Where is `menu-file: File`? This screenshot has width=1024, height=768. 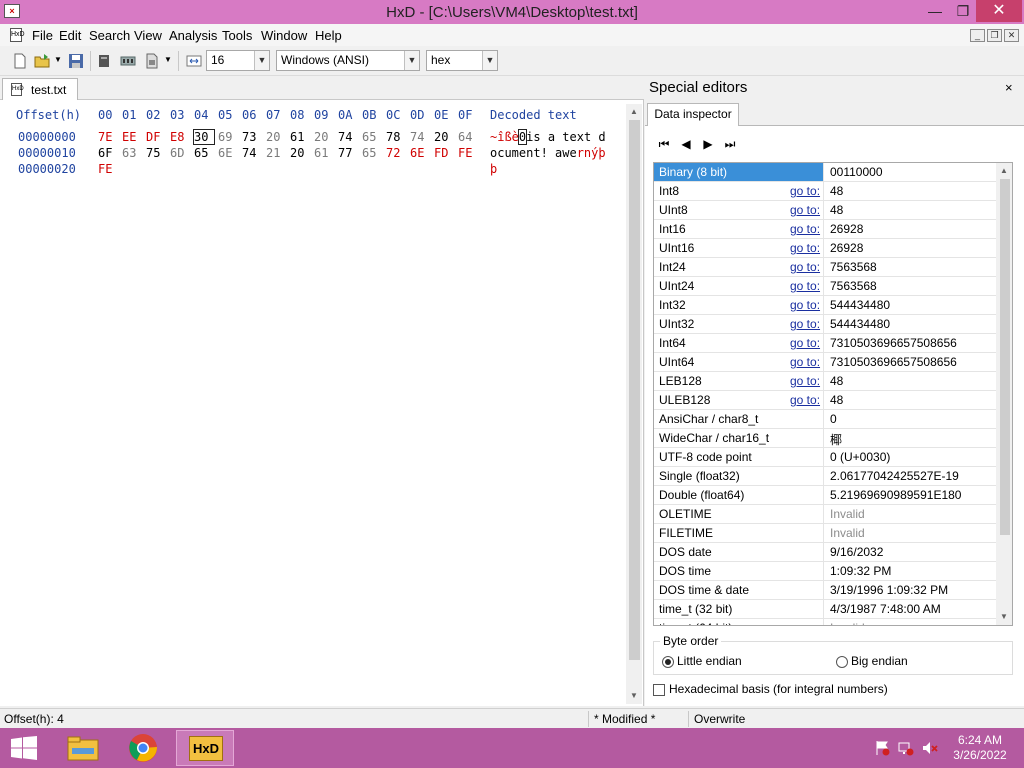
menu-file: File is located at coordinates (42, 35).